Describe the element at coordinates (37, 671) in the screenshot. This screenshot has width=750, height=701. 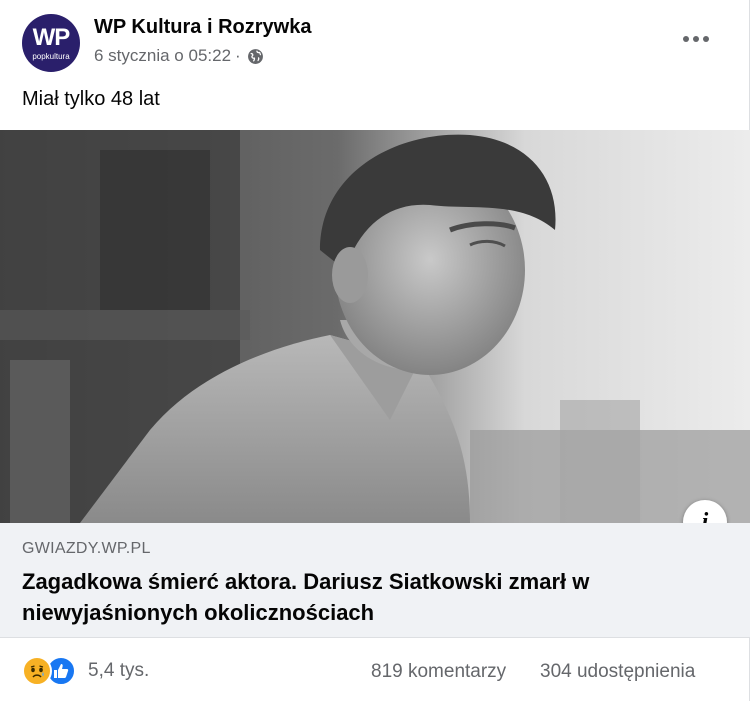
I see `sad-reaction-icon` at that location.